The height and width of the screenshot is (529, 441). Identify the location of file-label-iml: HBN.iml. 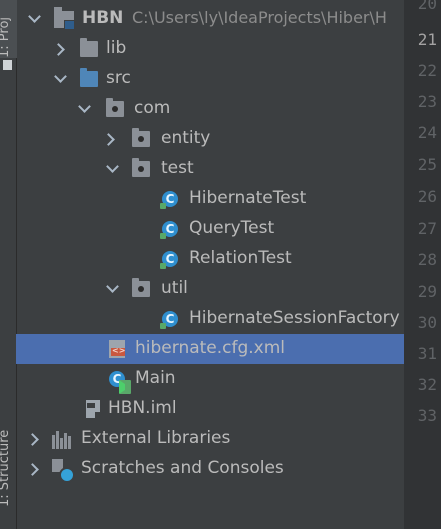
(142, 408).